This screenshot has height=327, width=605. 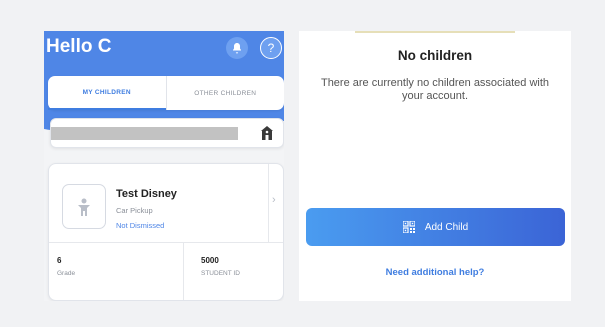 I want to click on child-avatar-icon, so click(x=84, y=207).